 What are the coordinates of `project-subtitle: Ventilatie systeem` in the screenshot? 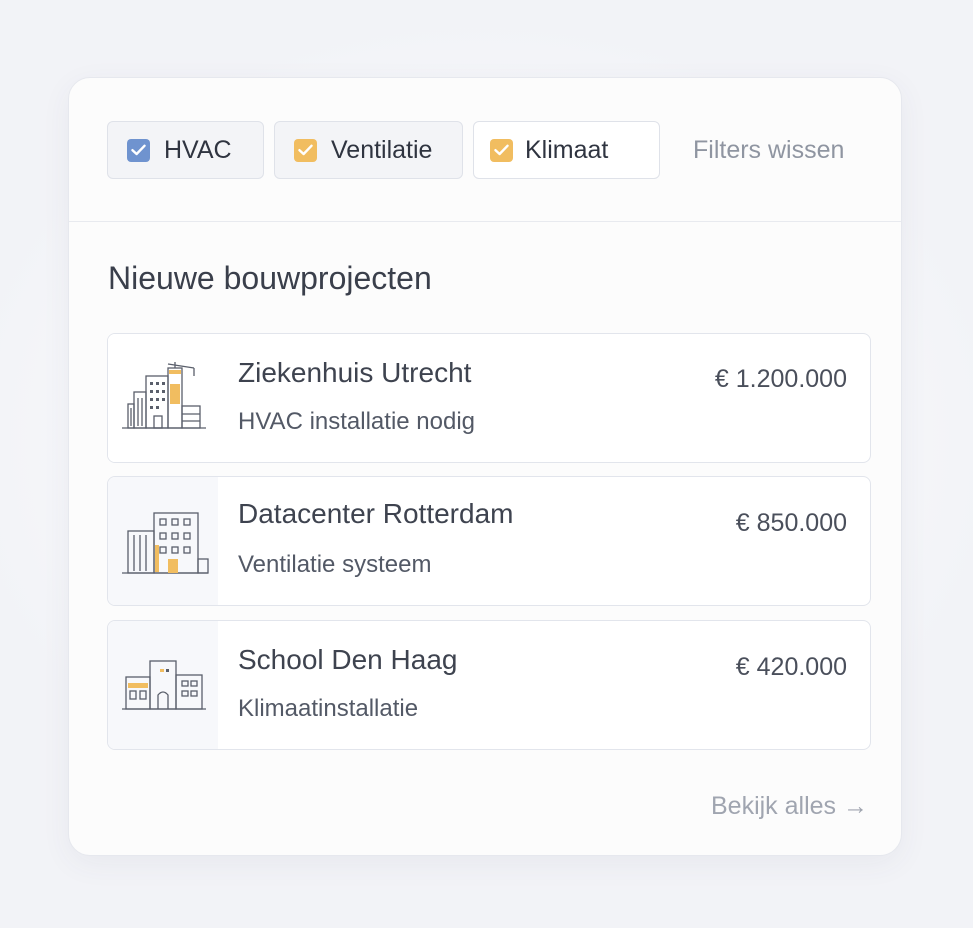 It's located at (335, 564).